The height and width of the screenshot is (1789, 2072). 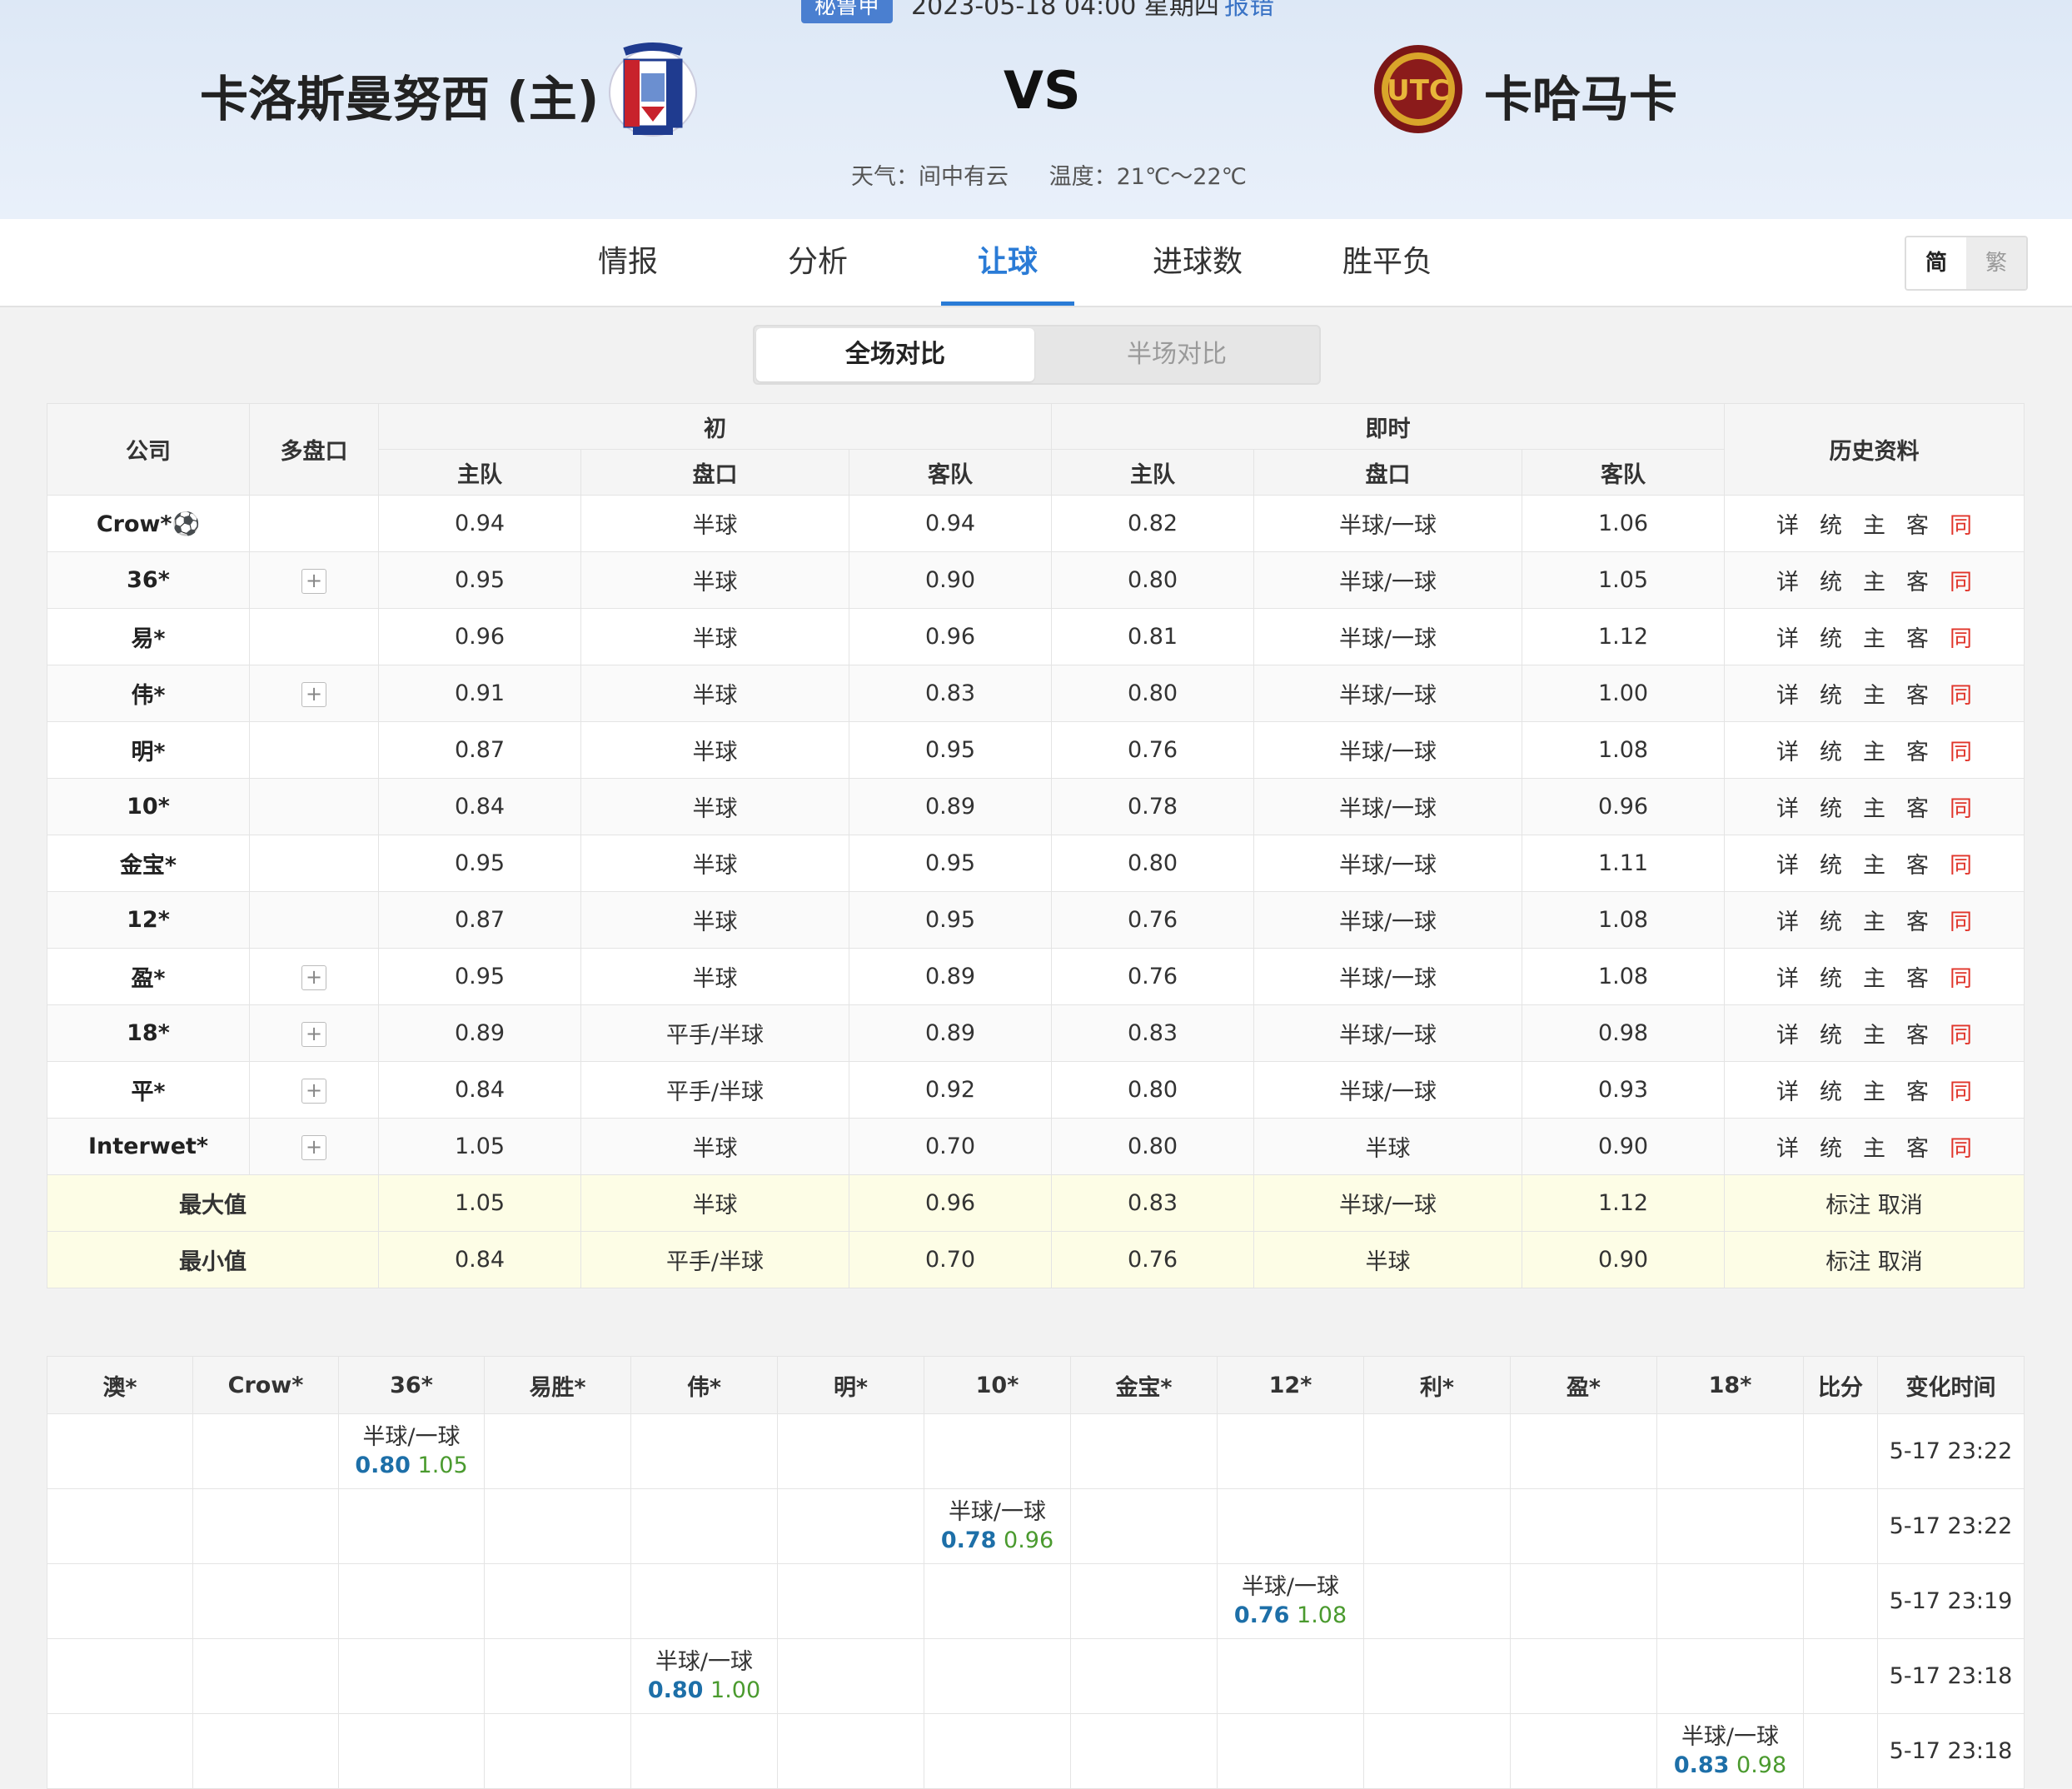 What do you see at coordinates (817, 262) in the screenshot?
I see `tab-analysis: 分析` at bounding box center [817, 262].